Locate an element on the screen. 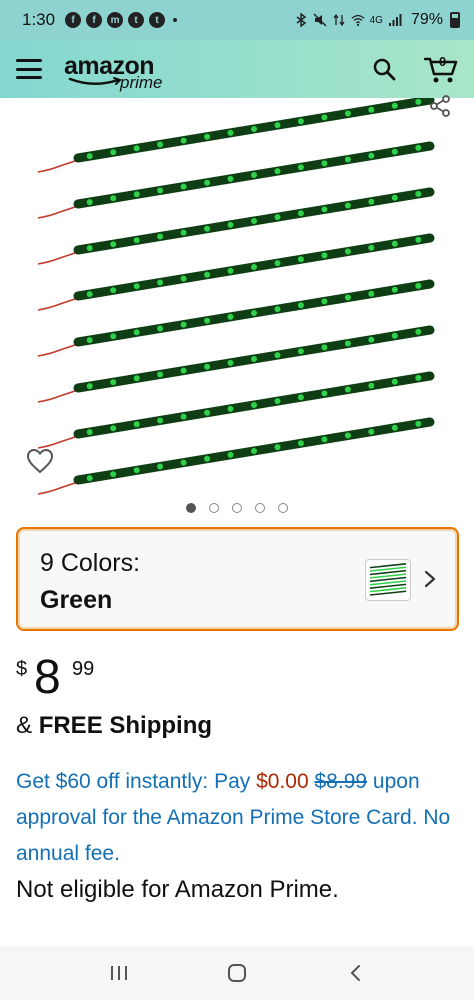  status-time: 1:30 is located at coordinates (39, 19).